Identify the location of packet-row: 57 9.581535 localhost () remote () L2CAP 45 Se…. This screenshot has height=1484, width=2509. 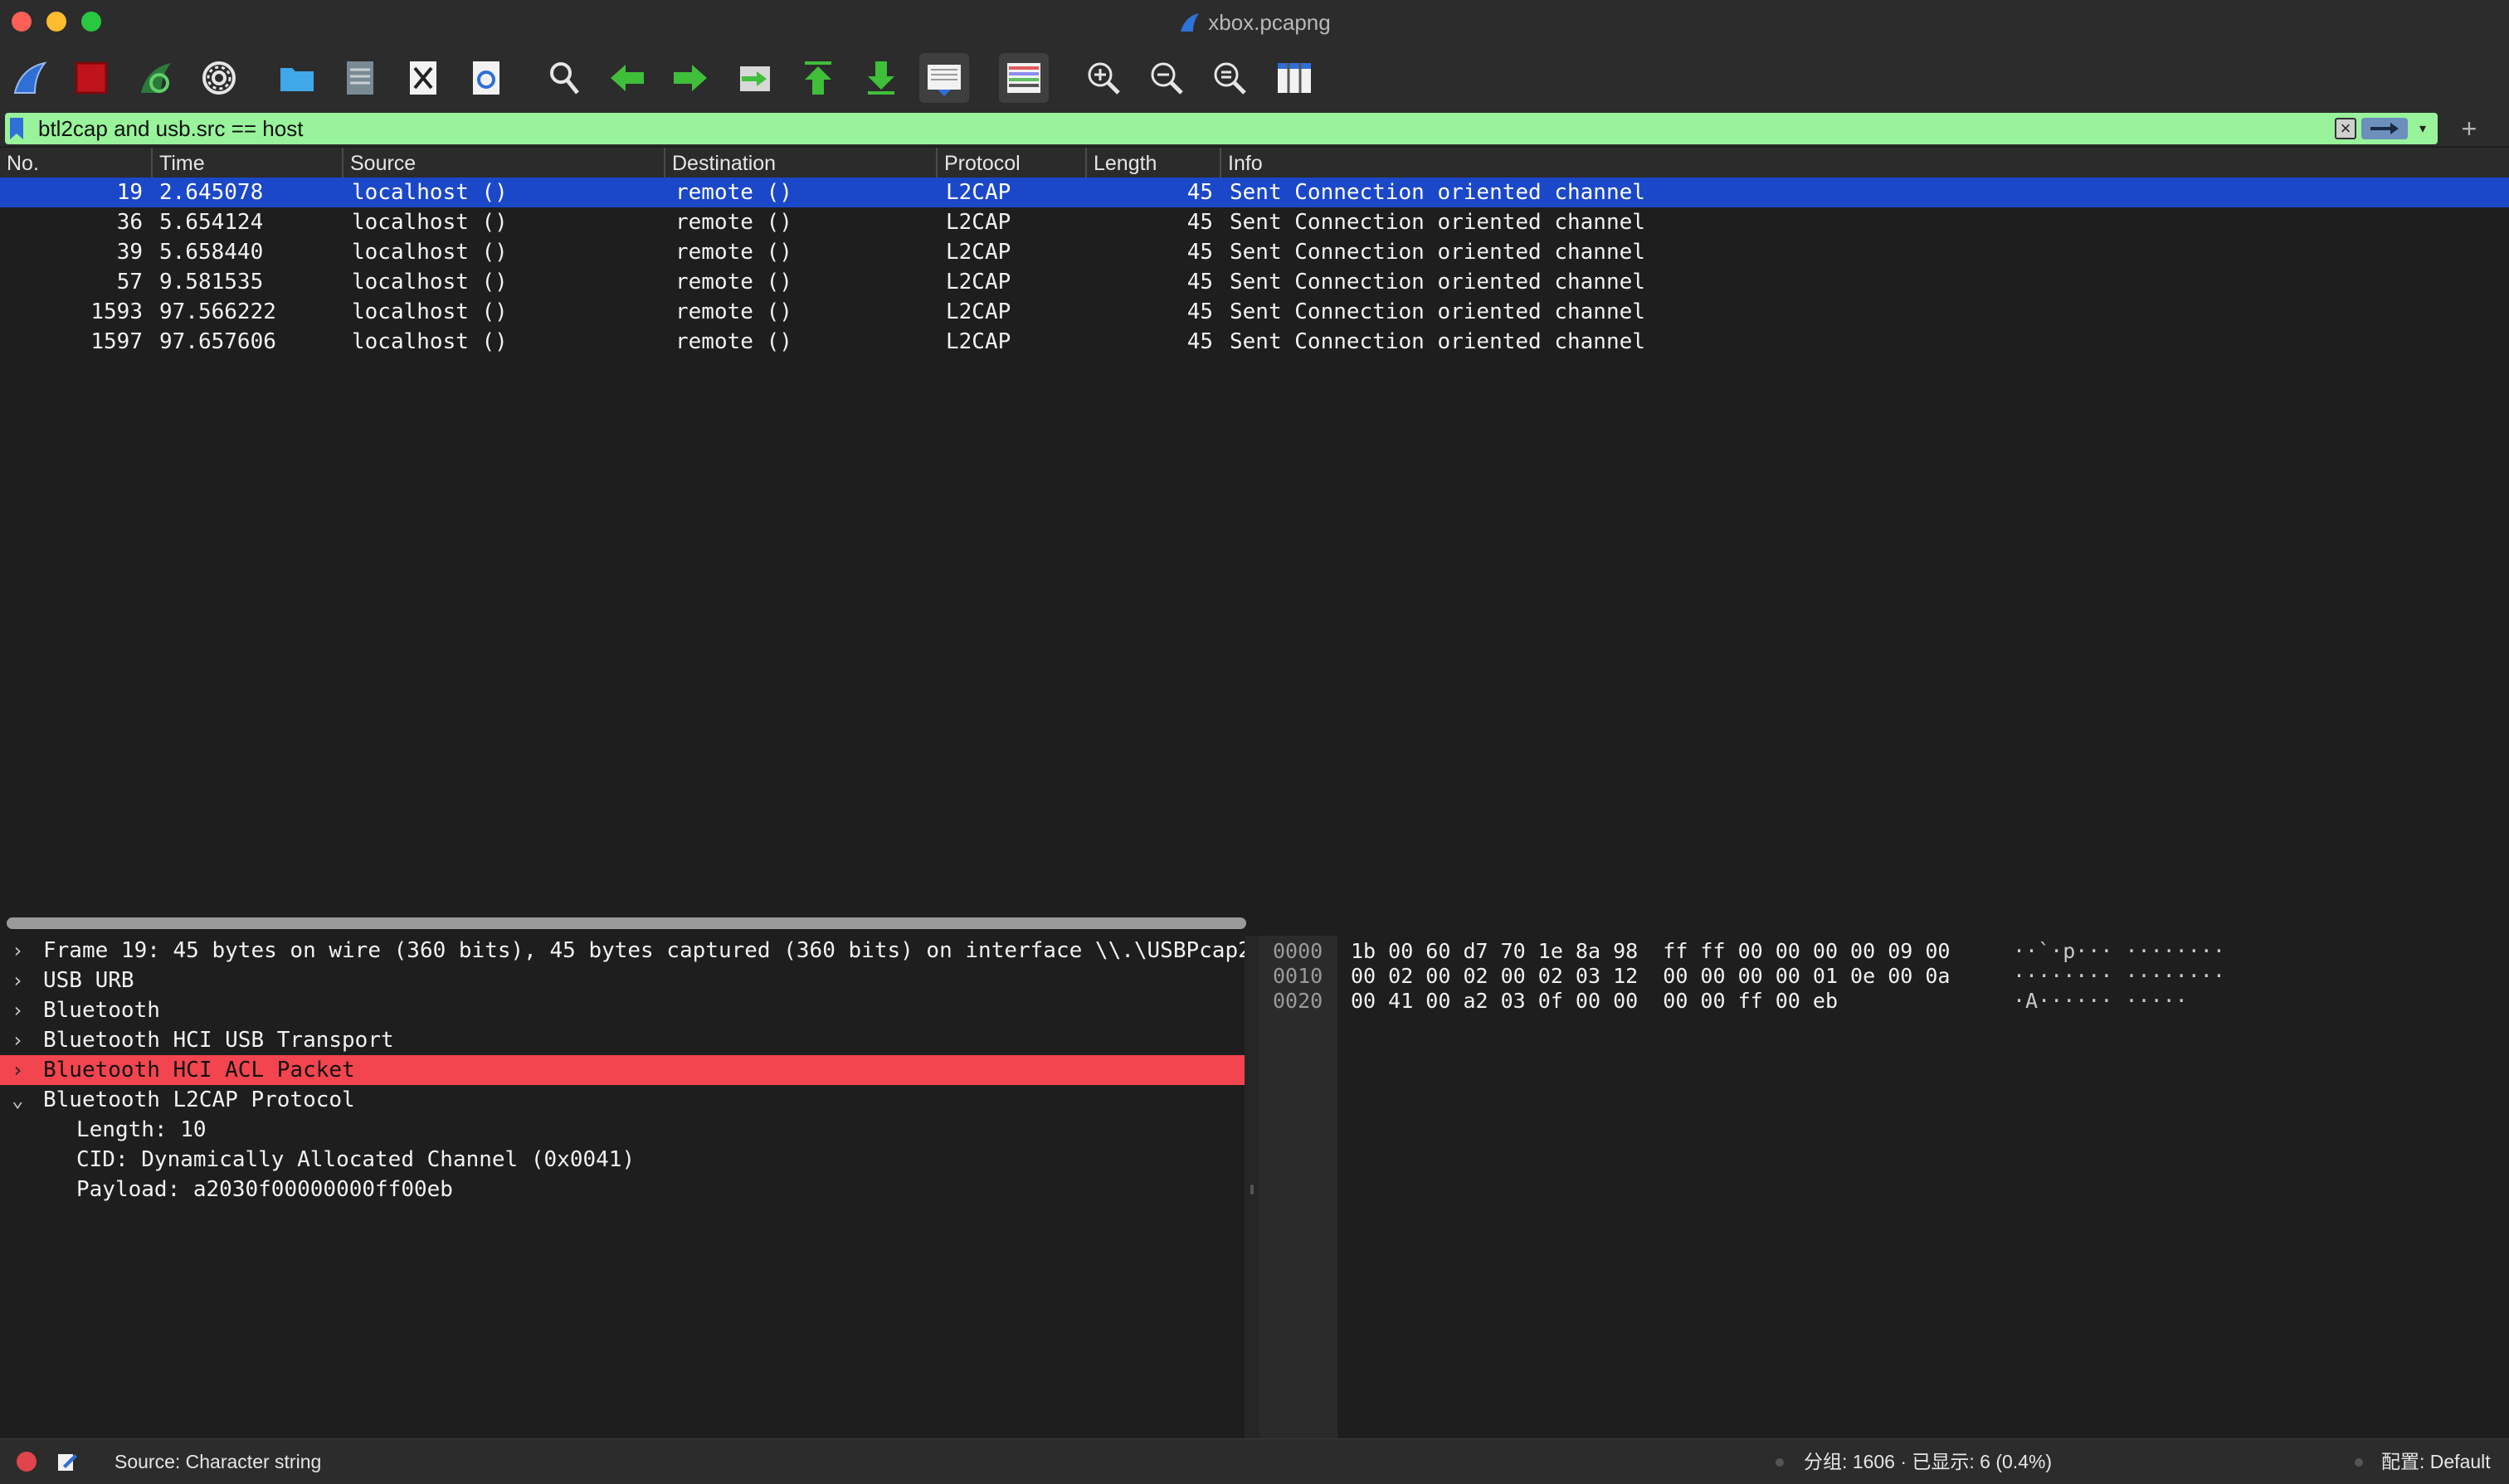
(1254, 282).